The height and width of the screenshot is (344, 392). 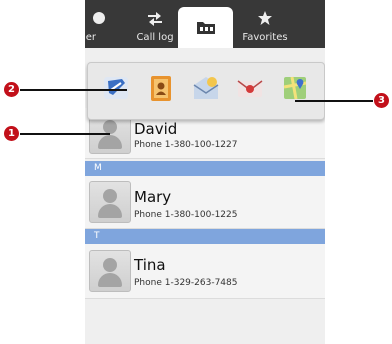 What do you see at coordinates (11, 89) in the screenshot?
I see `callout-2: 2` at bounding box center [11, 89].